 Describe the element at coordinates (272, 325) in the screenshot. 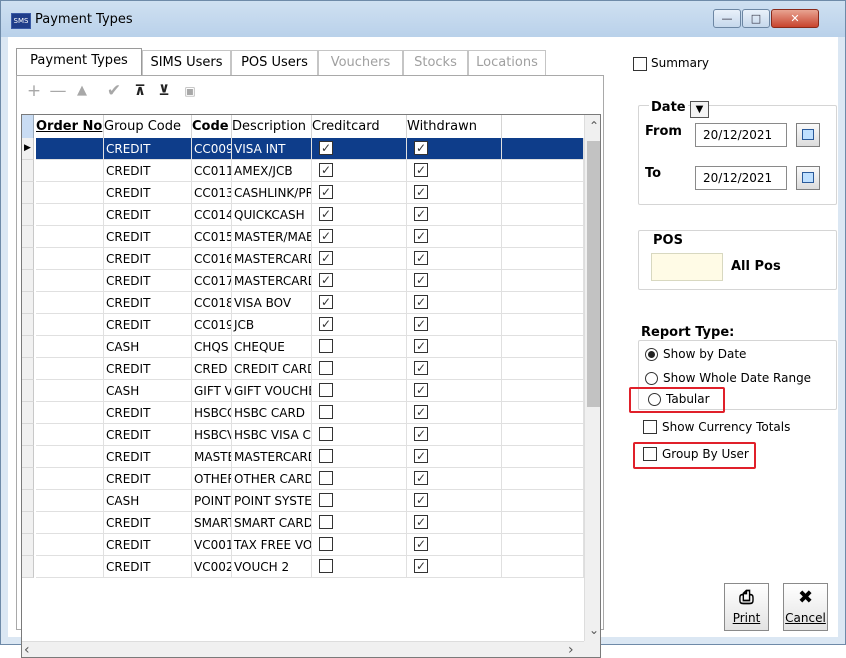

I see `cell-description: JCB` at that location.